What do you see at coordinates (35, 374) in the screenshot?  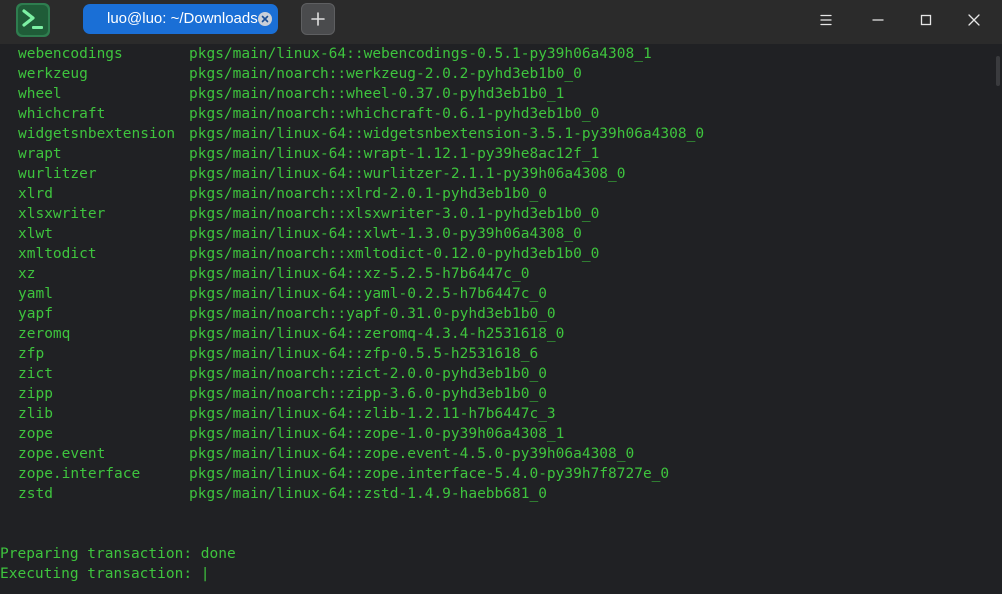 I see `package-name: zict` at bounding box center [35, 374].